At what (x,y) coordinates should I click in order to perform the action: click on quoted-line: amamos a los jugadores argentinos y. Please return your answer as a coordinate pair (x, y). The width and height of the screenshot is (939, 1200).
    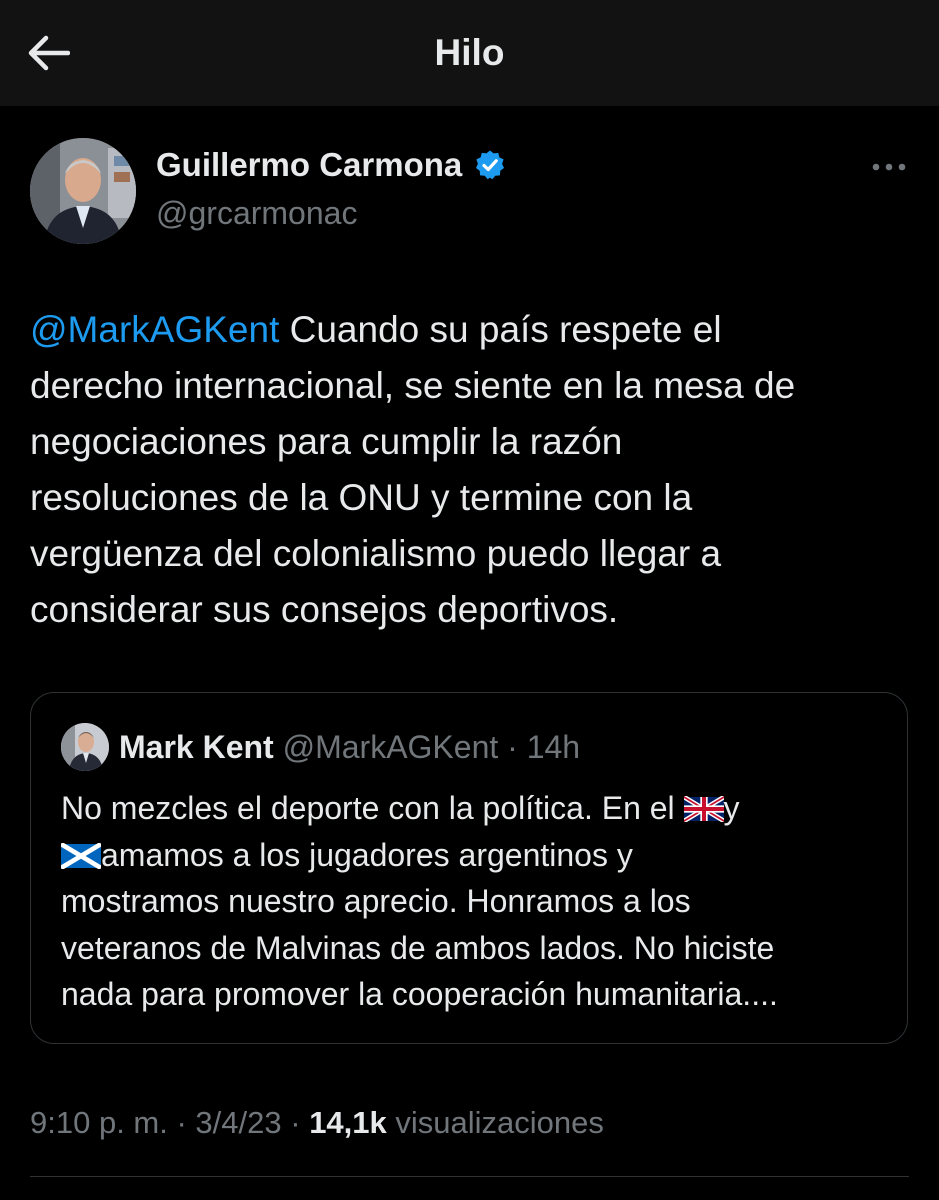
    Looking at the image, I should click on (471, 855).